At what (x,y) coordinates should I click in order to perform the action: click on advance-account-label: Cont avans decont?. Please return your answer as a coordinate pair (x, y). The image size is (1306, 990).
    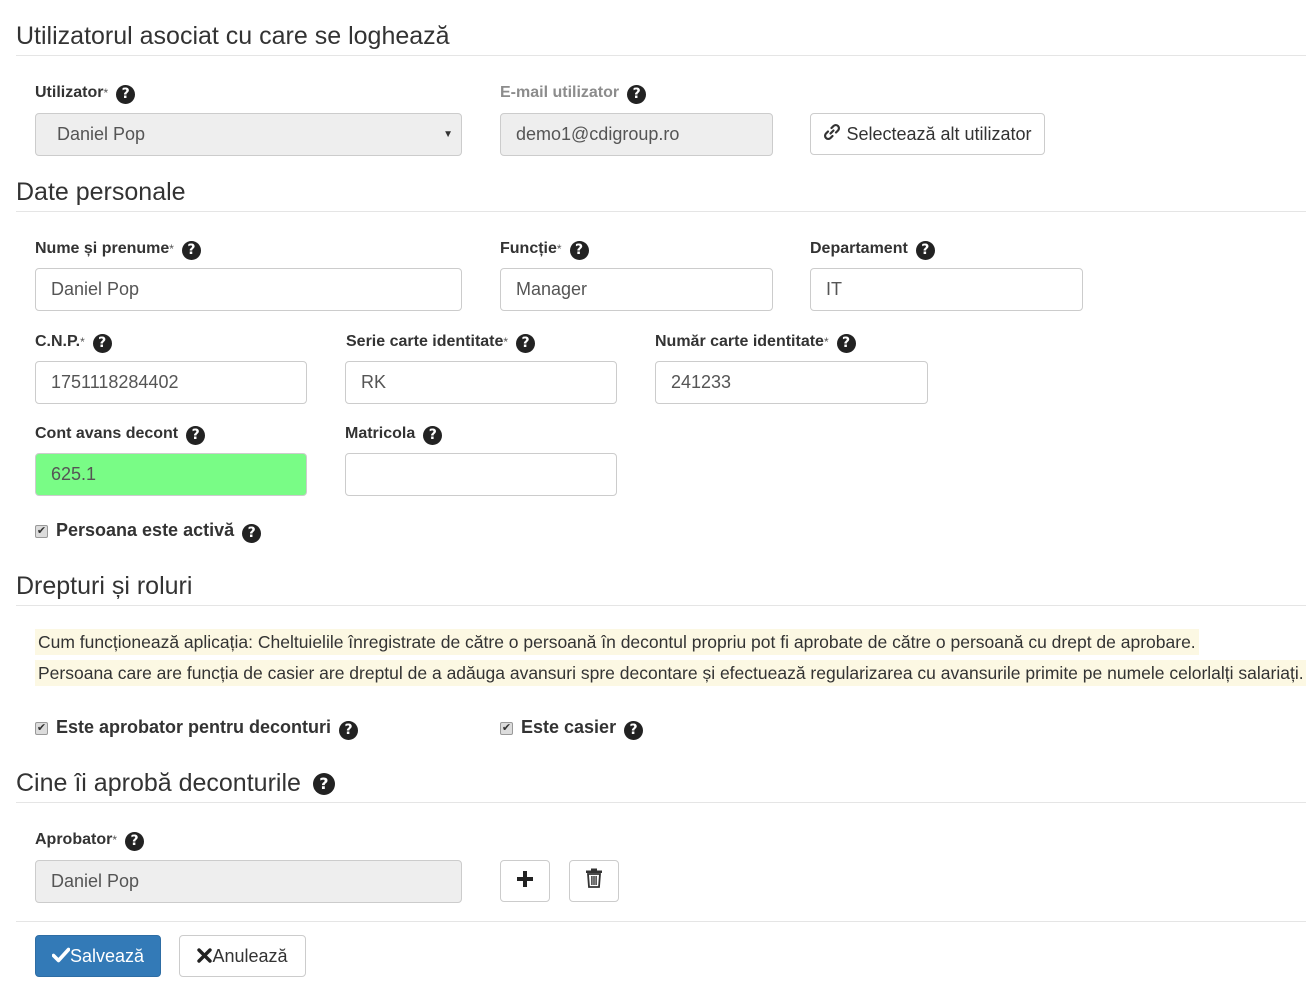
    Looking at the image, I should click on (120, 434).